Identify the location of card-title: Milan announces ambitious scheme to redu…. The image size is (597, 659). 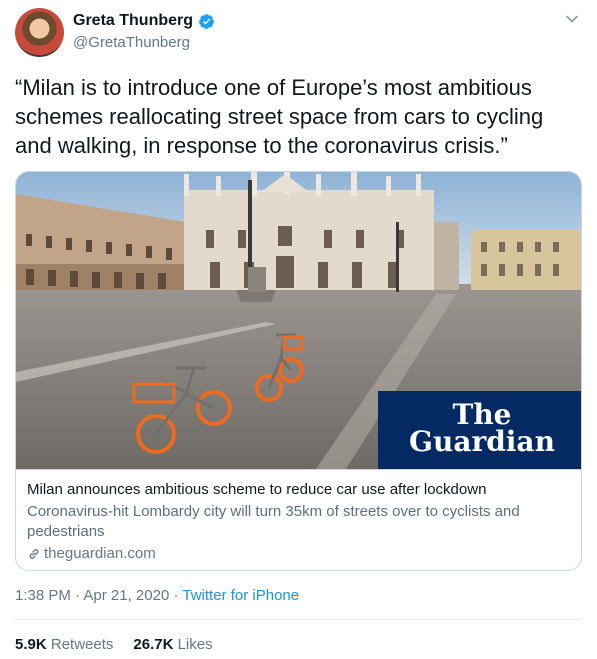
(256, 489).